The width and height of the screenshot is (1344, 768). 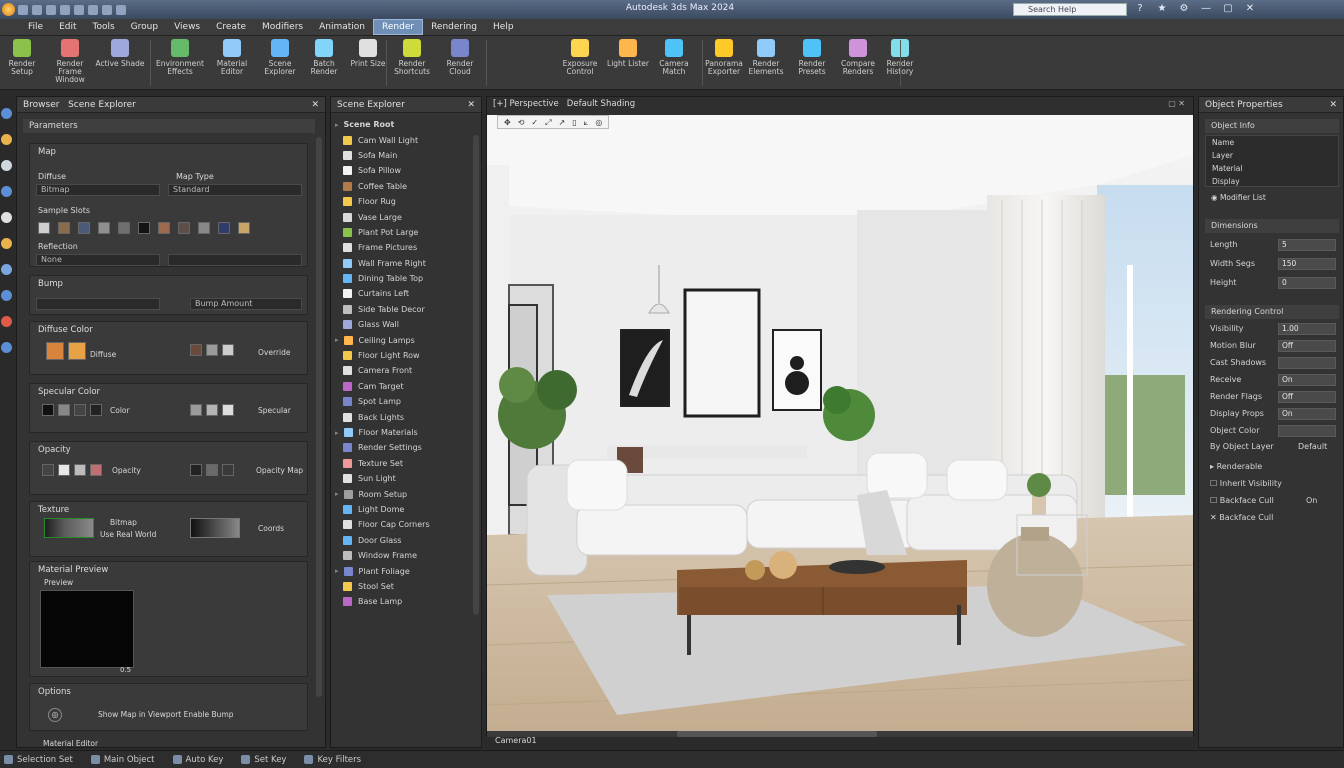 I want to click on ribbon-button-pencil: Render Shortcuts, so click(x=412, y=63).